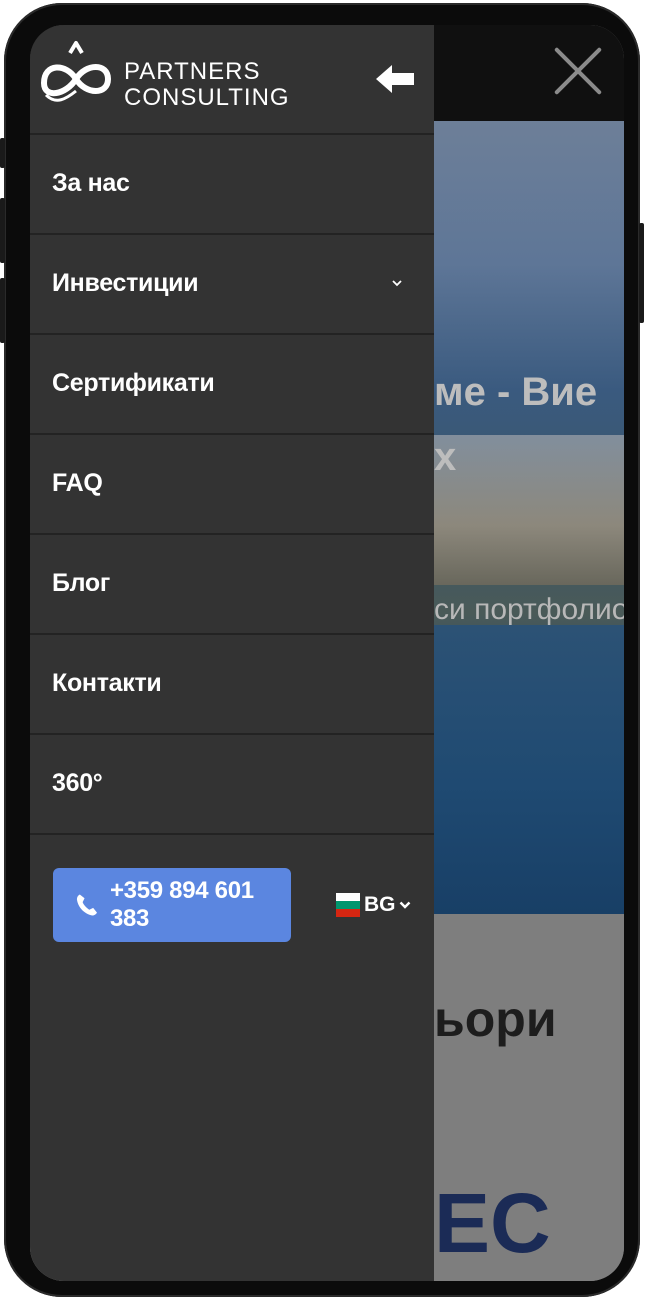 The width and height of the screenshot is (646, 1300). What do you see at coordinates (181, 904) in the screenshot?
I see `phone-number: +359 894 601 383` at bounding box center [181, 904].